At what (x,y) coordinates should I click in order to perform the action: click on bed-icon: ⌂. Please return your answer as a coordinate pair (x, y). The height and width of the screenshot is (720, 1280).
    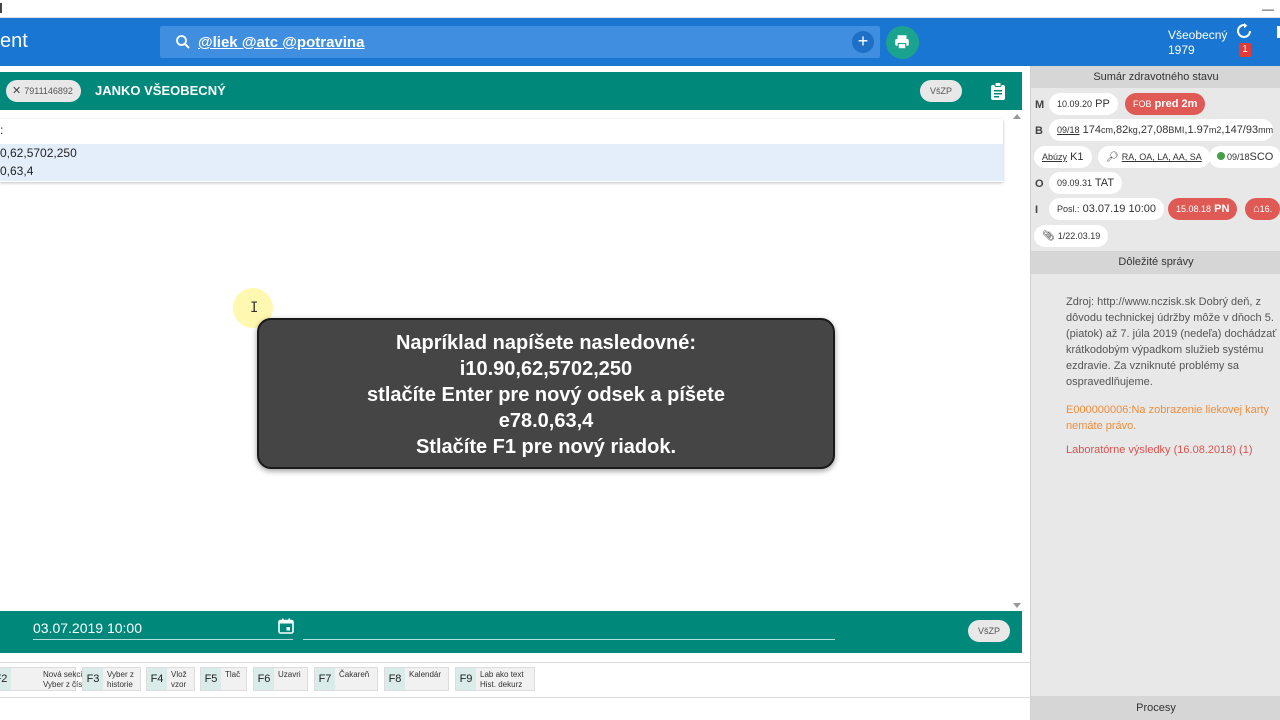
    Looking at the image, I should click on (1256, 209).